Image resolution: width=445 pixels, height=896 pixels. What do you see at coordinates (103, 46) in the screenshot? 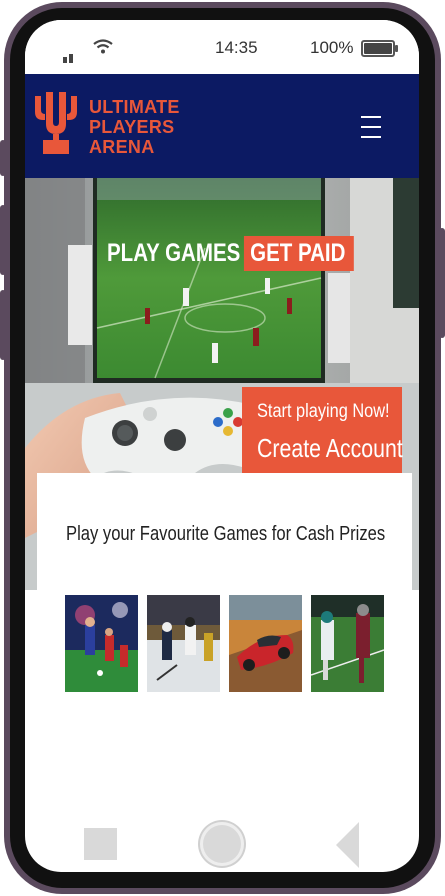
I see `wifi-icon` at bounding box center [103, 46].